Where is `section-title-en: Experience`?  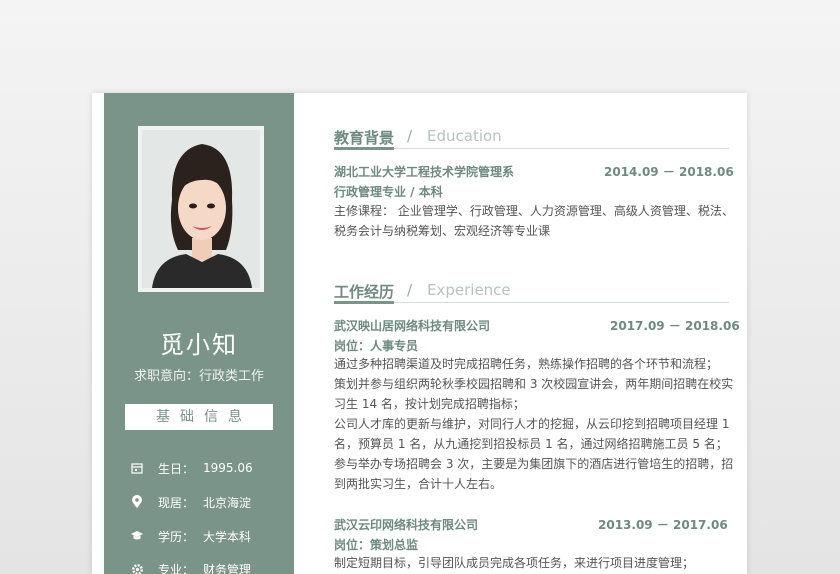
section-title-en: Experience is located at coordinates (469, 290).